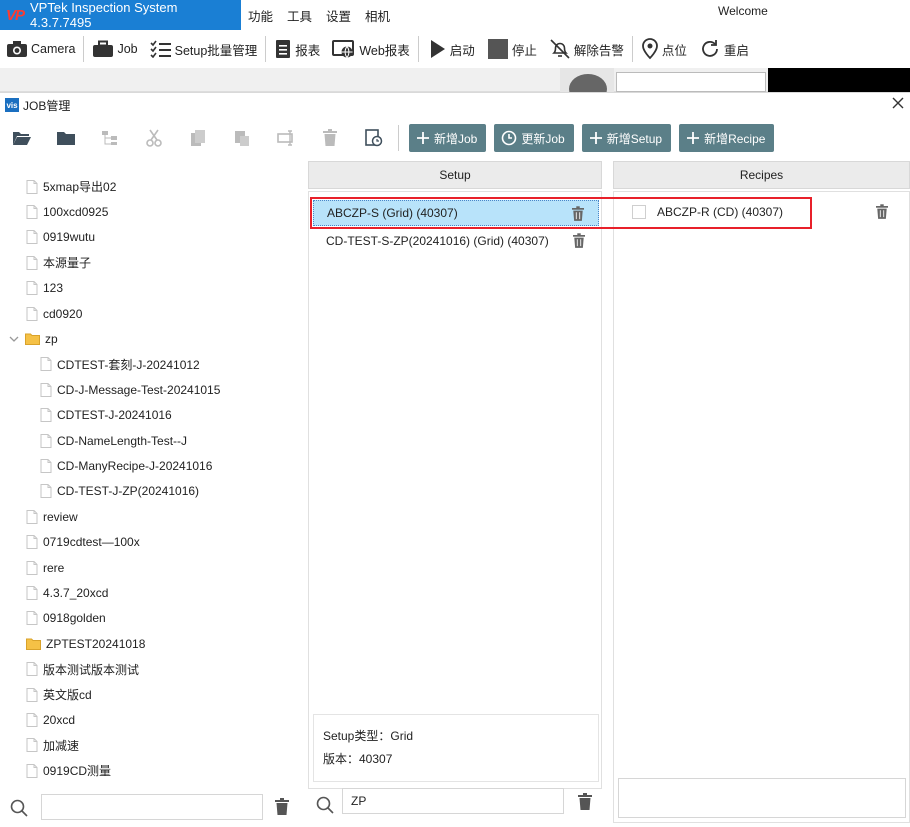 This screenshot has width=910, height=827. What do you see at coordinates (110, 138) in the screenshot?
I see `tree-structure-button` at bounding box center [110, 138].